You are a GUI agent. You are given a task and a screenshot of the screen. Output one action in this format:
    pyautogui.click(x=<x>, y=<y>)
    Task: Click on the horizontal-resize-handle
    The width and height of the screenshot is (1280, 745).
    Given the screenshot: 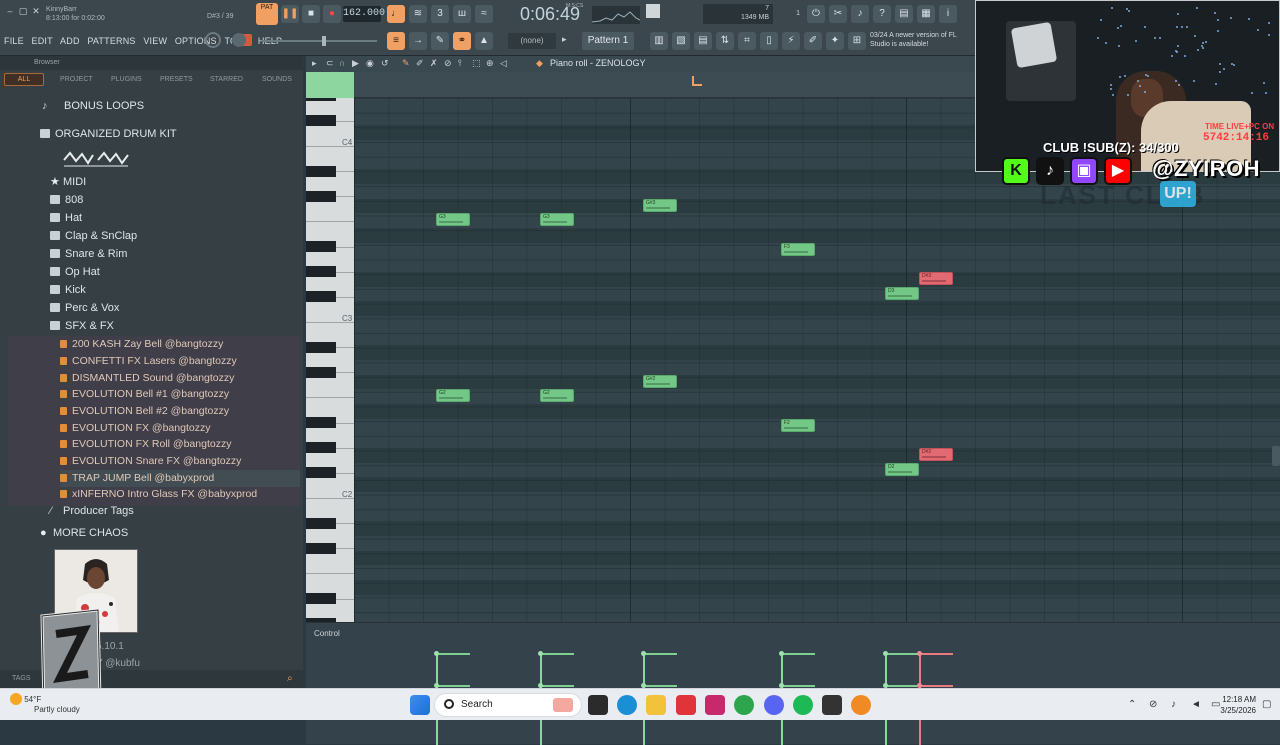 What is the action you would take?
    pyautogui.click(x=1276, y=456)
    